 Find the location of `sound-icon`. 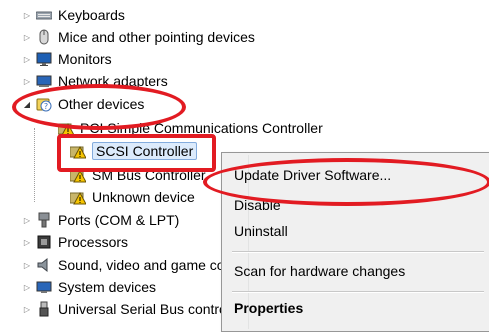

sound-icon is located at coordinates (44, 265).